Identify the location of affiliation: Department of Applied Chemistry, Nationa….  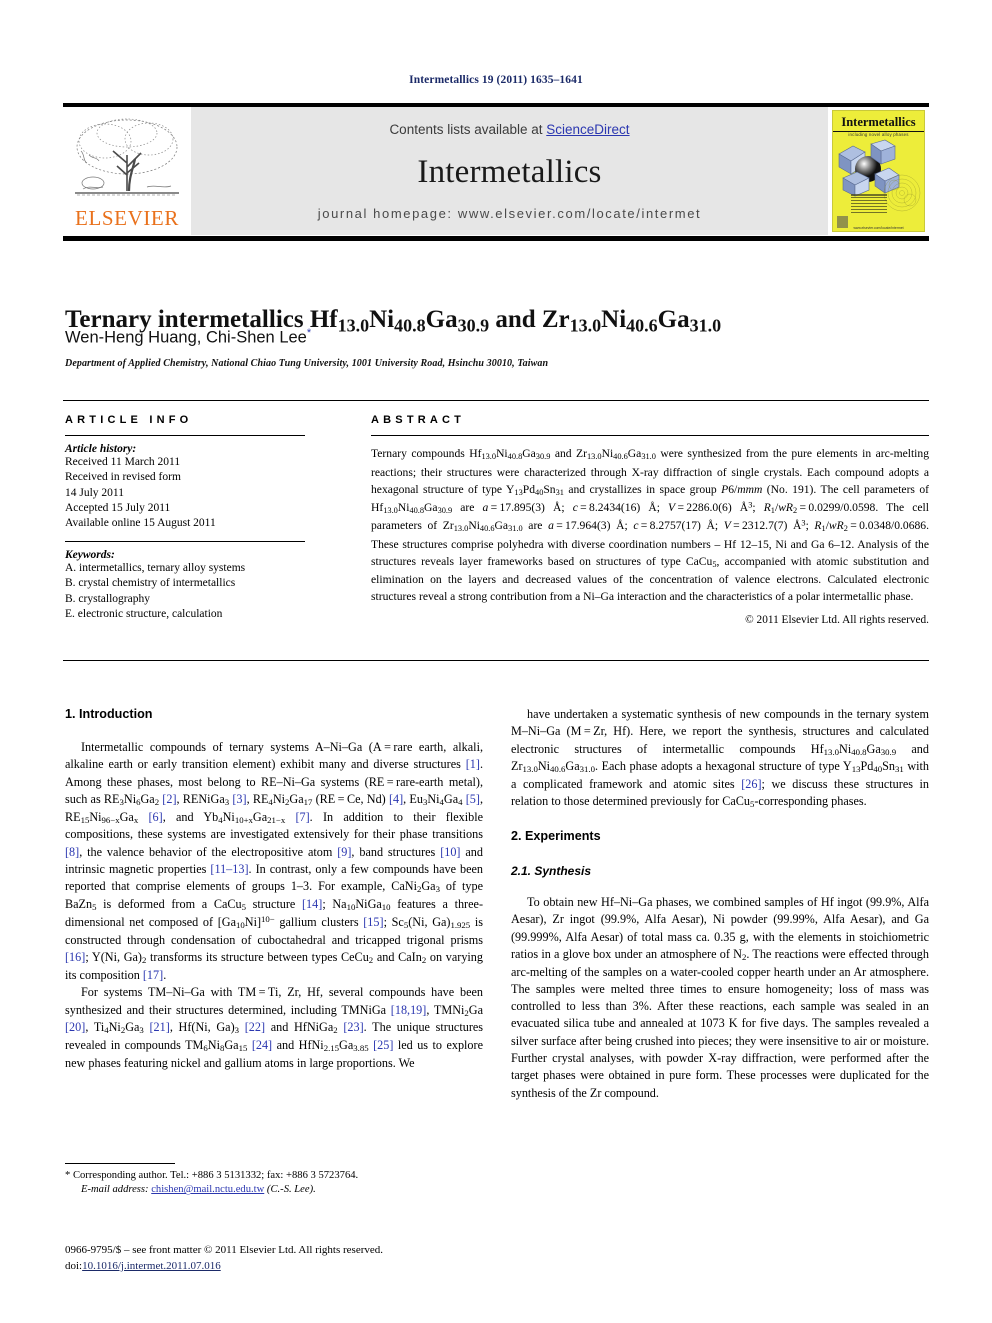
(307, 363).